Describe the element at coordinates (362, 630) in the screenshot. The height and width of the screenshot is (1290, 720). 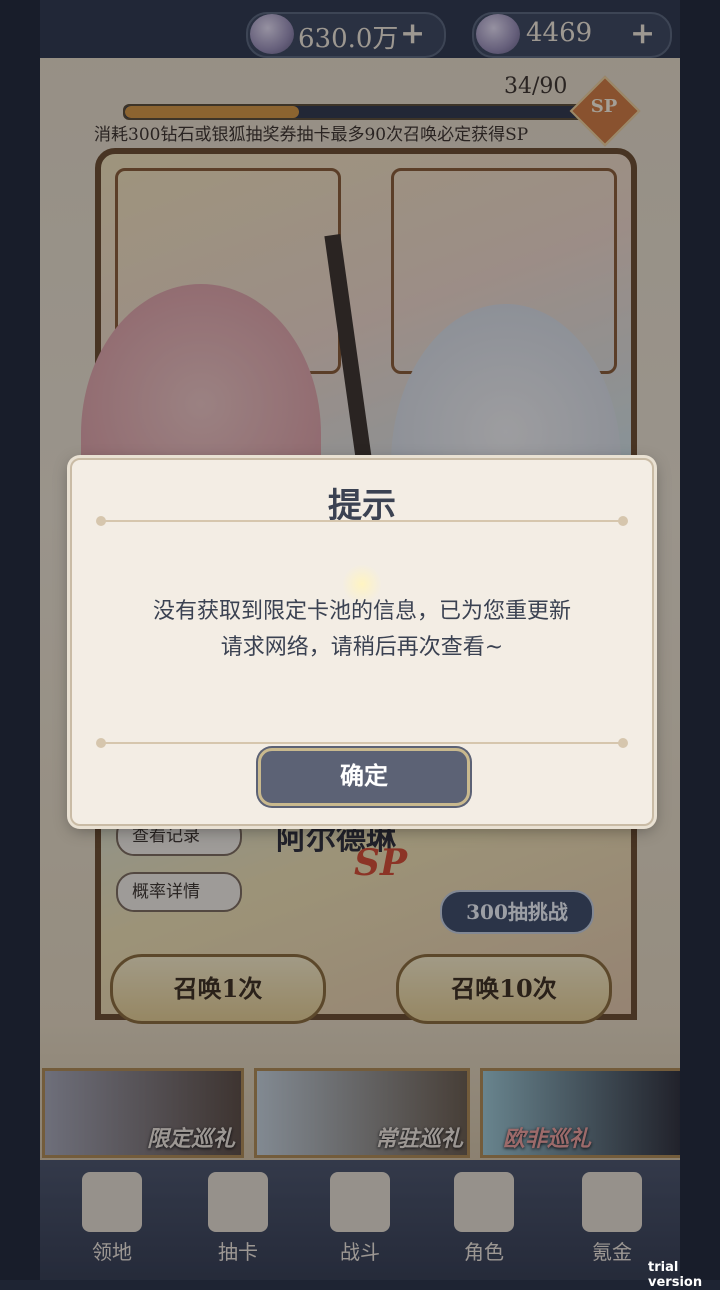
I see `dialog-message: 没有获取到限定卡池的信息，已为您重更新 请求网络，请稍后再次查看~` at that location.